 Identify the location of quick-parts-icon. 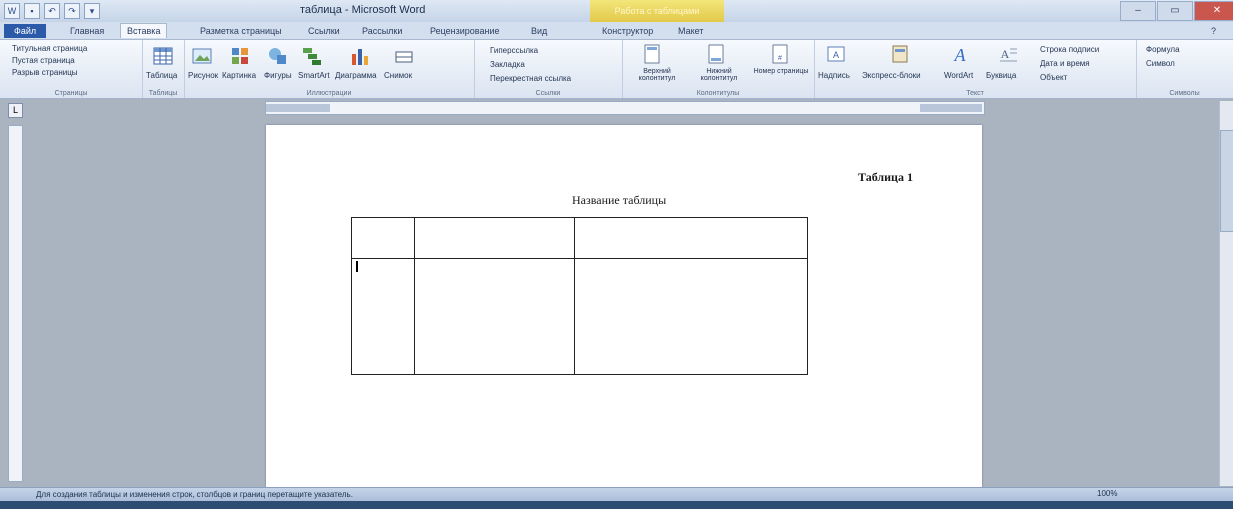
(900, 54).